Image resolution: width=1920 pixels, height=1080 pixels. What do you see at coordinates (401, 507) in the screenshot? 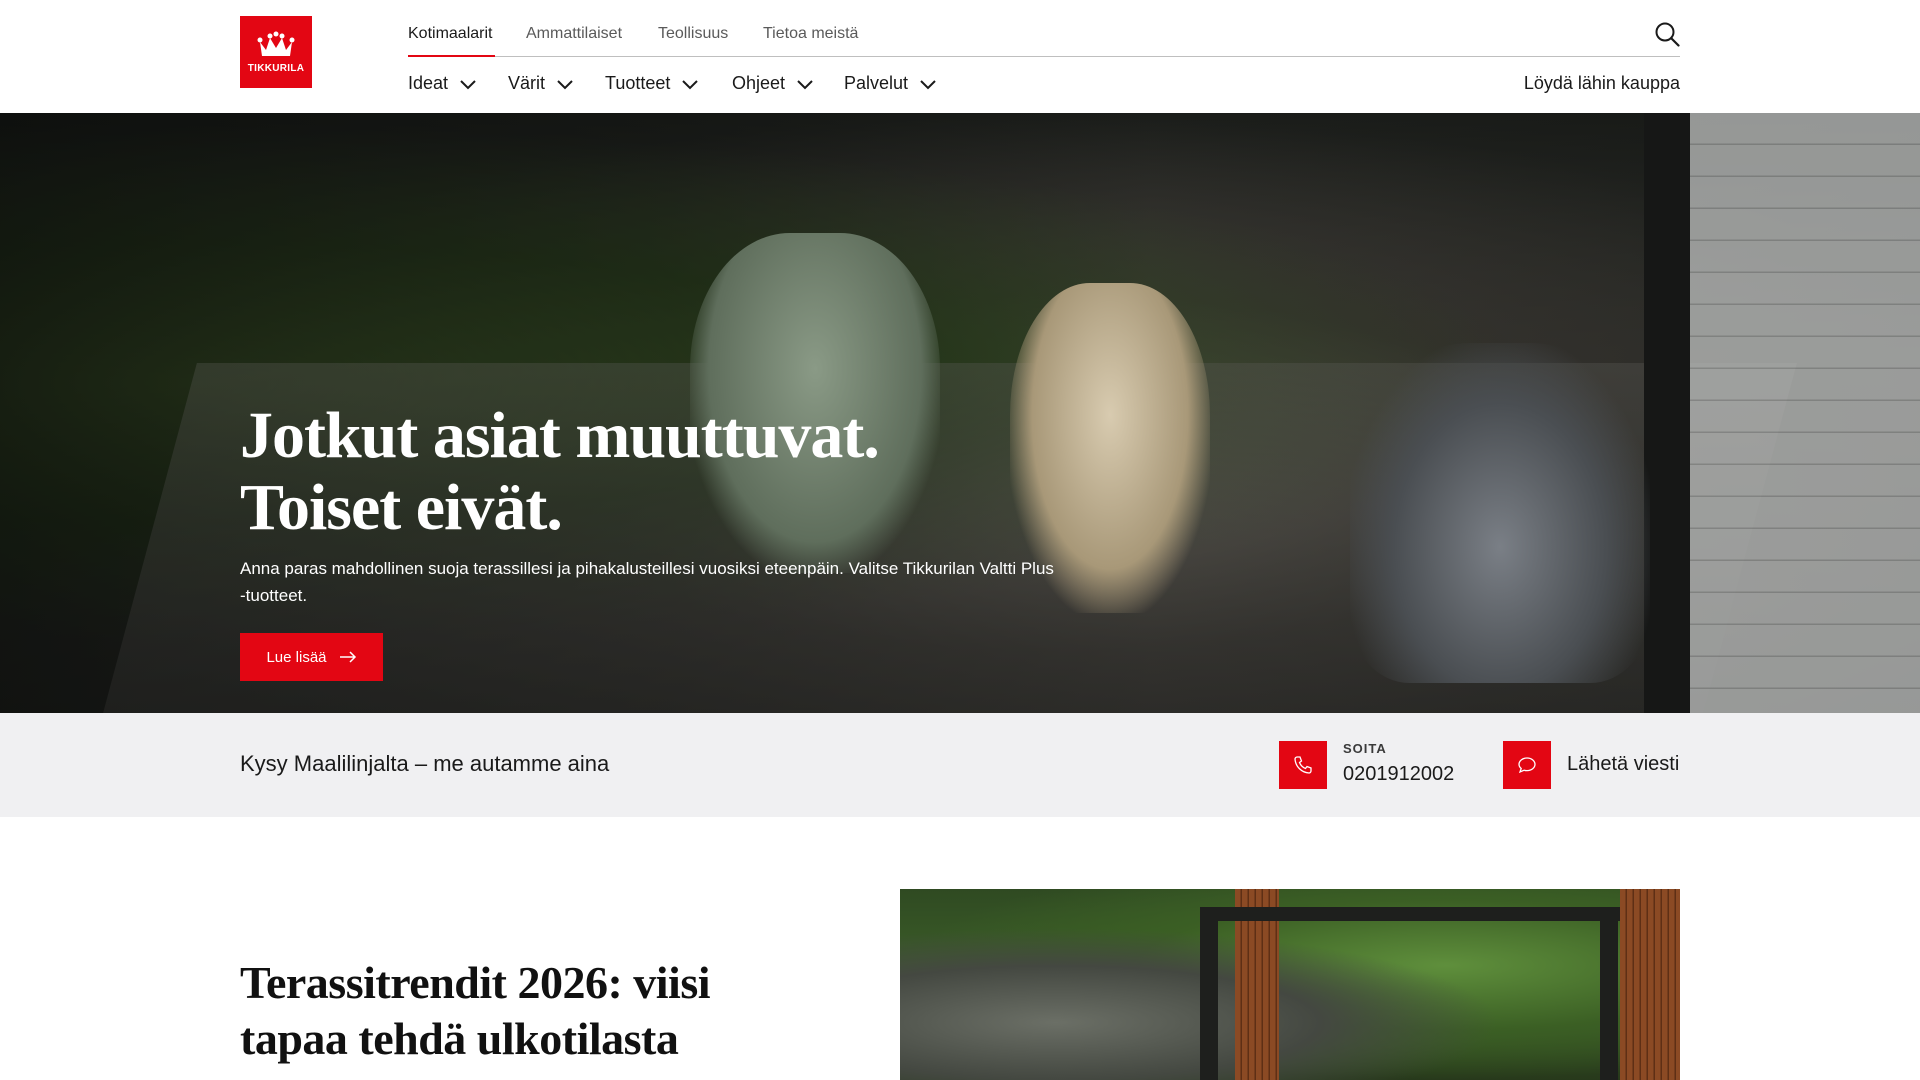
I see `hero-title-line-2: Toiset eivät.` at bounding box center [401, 507].